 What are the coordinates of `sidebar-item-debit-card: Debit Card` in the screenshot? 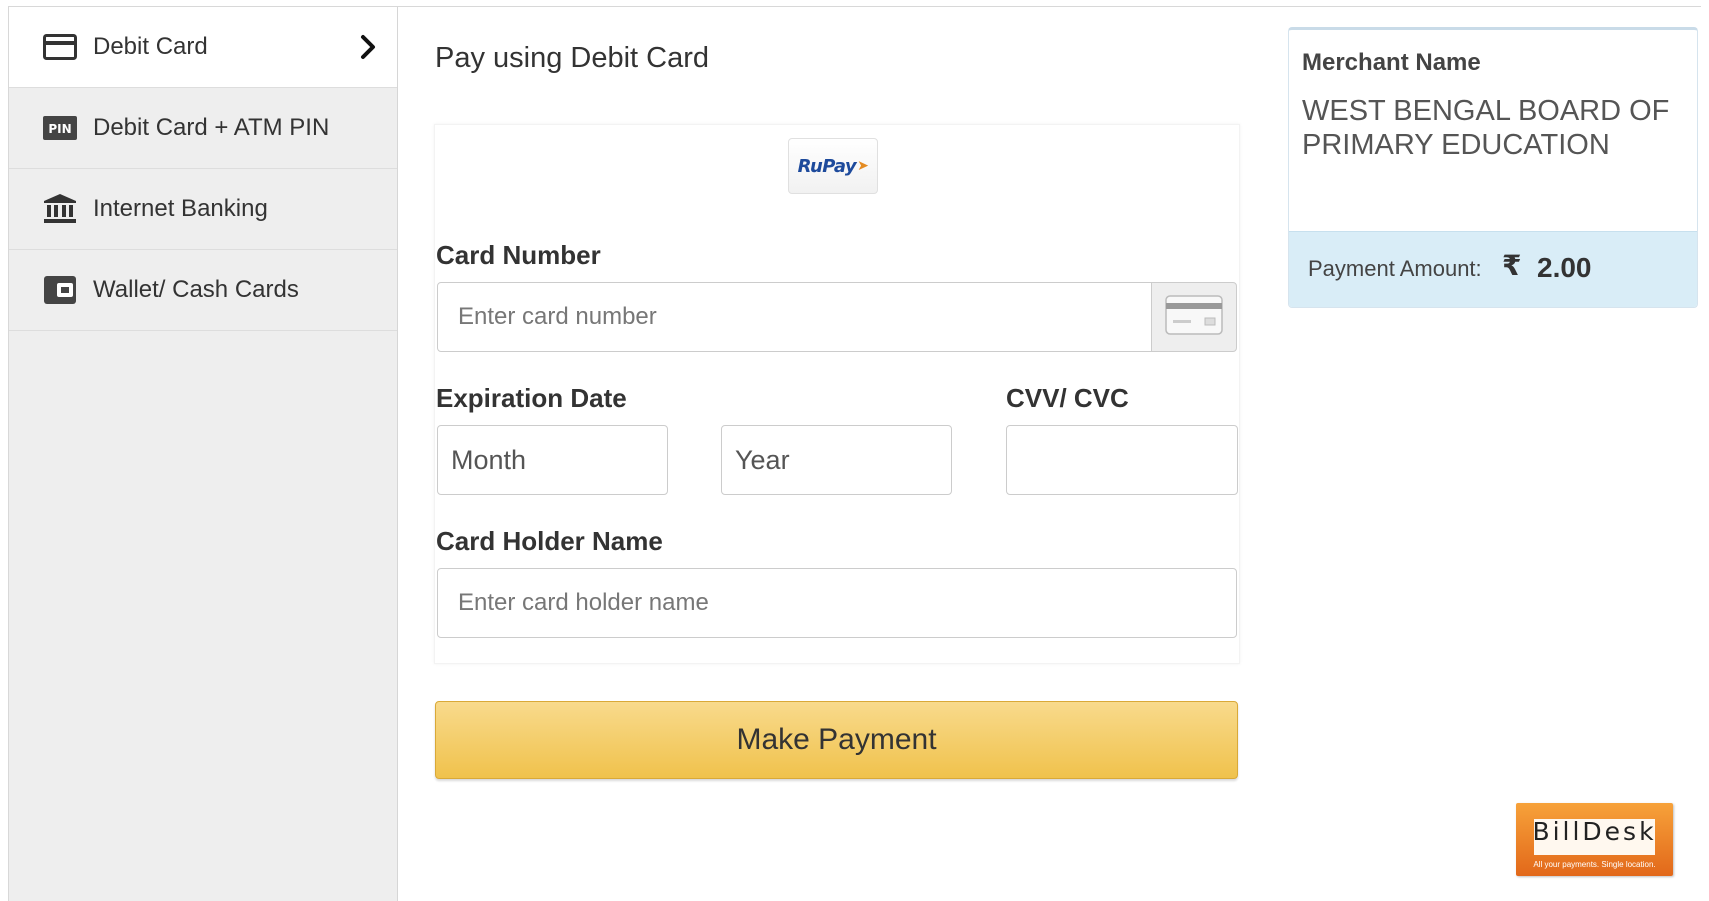 It's located at (203, 47).